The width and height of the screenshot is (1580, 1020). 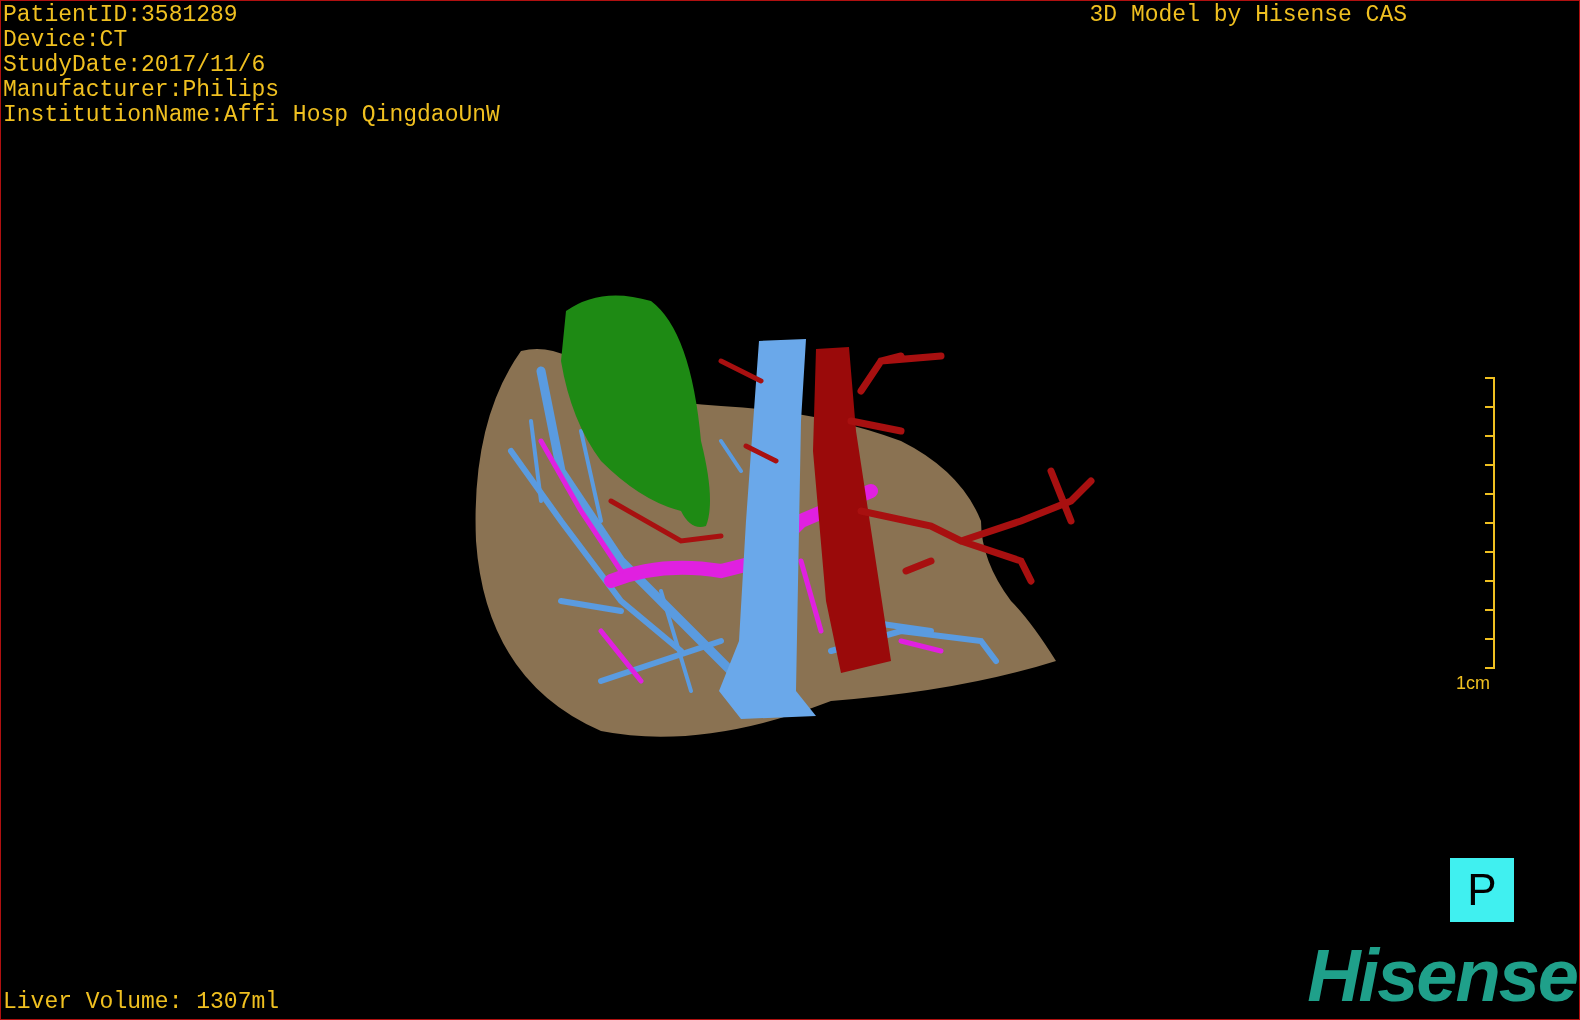 I want to click on scale-bar-icon, so click(x=1490, y=523).